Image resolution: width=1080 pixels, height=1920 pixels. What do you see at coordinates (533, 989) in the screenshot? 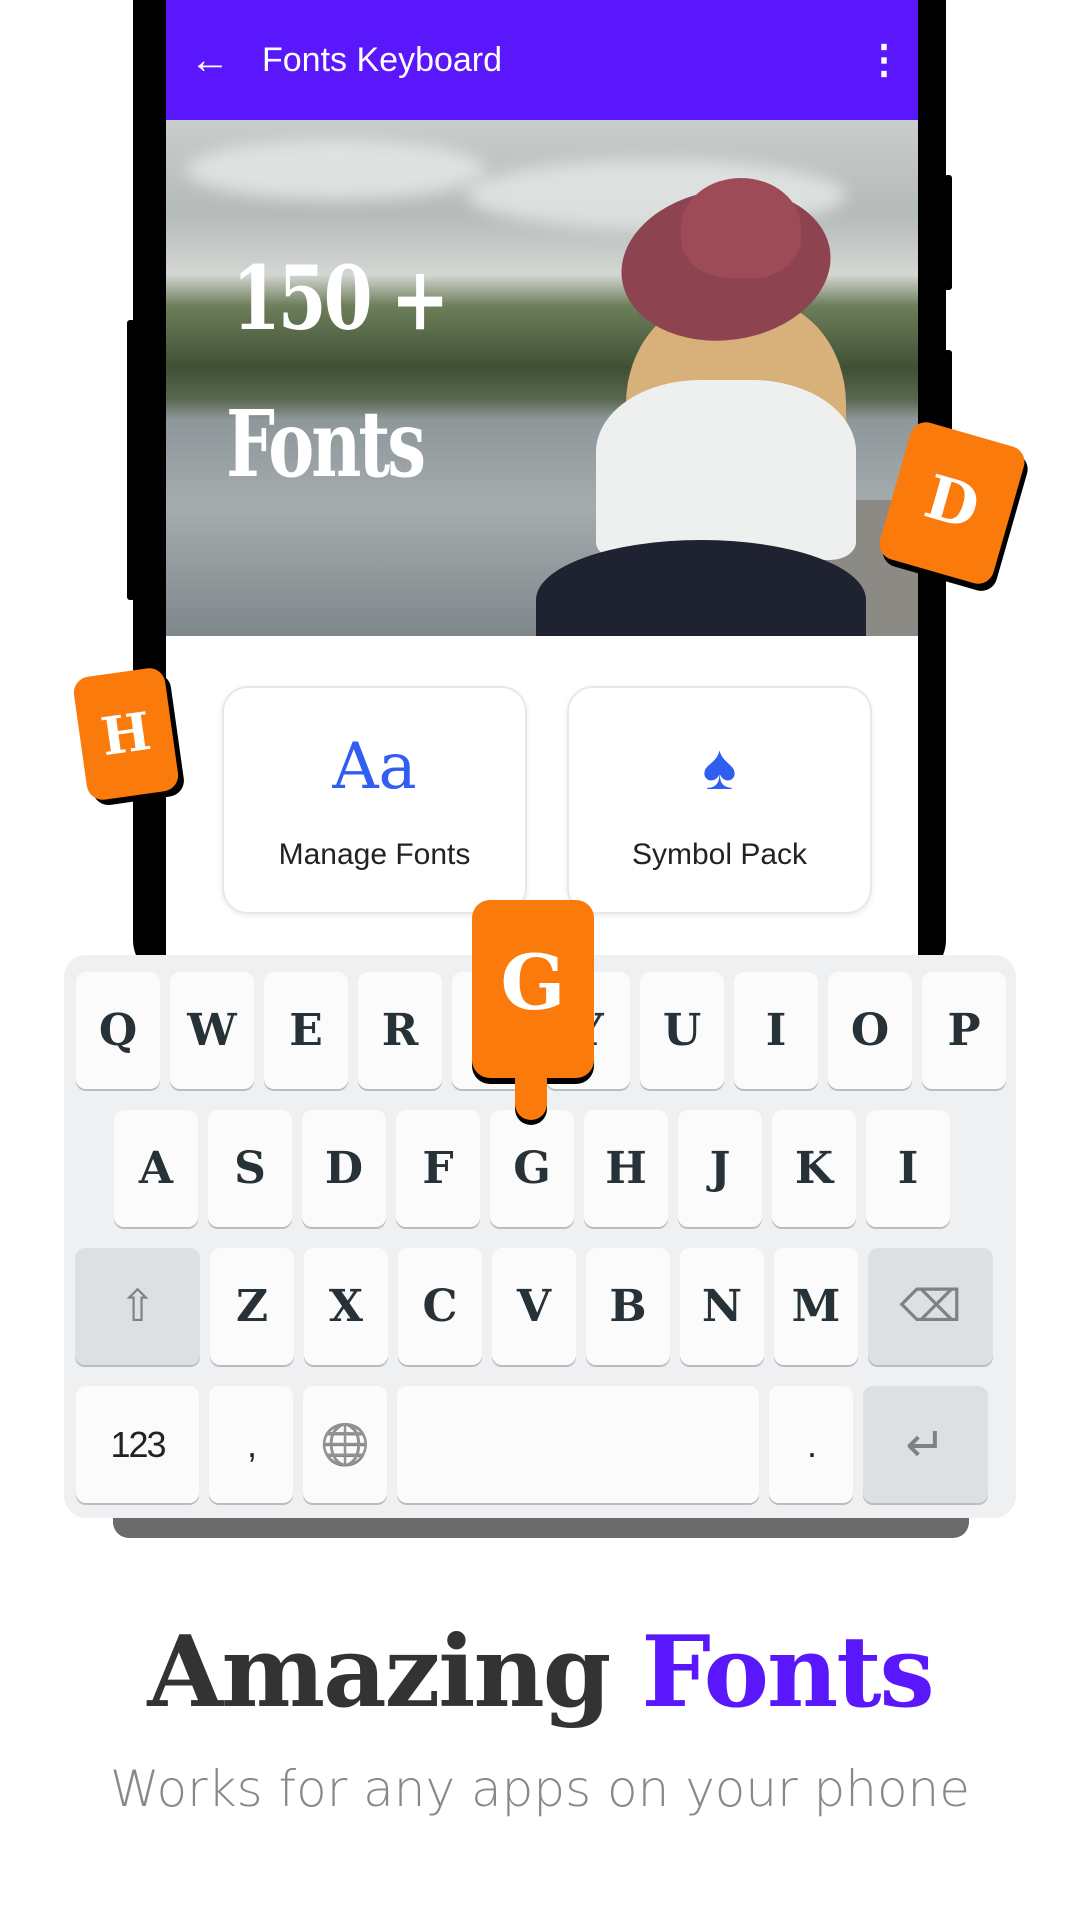
I see `key-preview-popup: G` at bounding box center [533, 989].